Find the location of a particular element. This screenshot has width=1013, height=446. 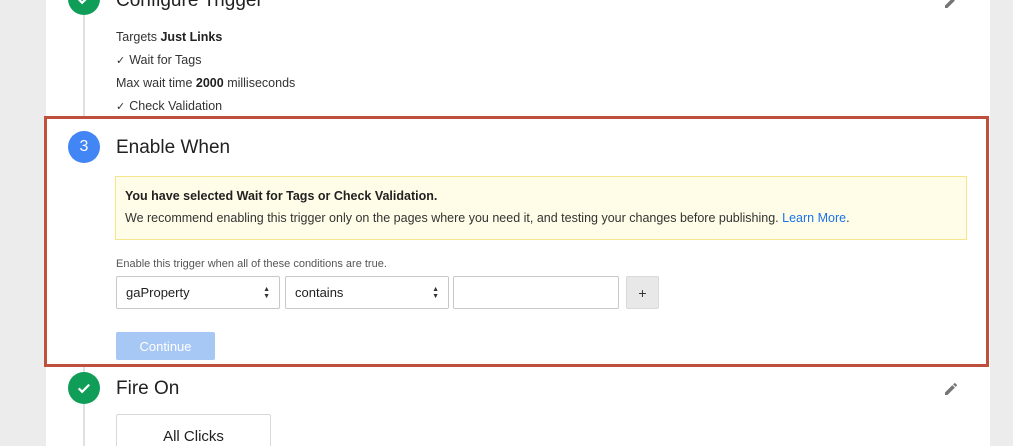

condition-value-input is located at coordinates (536, 292).